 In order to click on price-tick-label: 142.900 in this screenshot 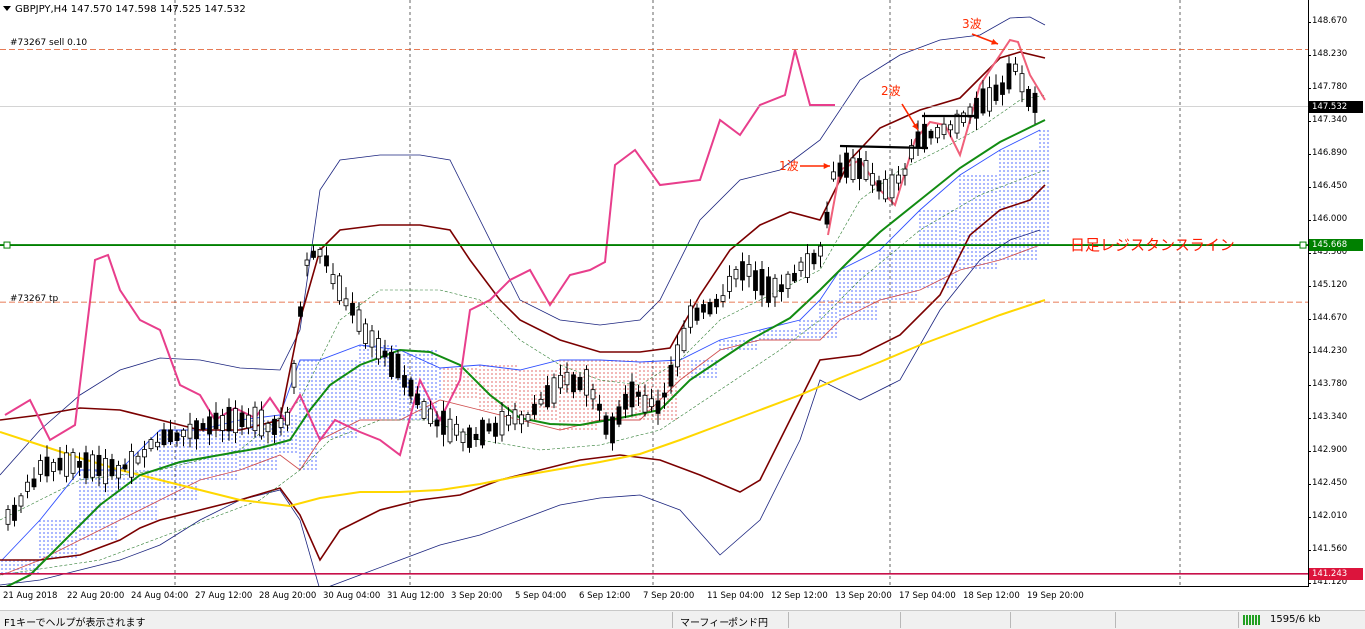, I will do `click(1327, 450)`.